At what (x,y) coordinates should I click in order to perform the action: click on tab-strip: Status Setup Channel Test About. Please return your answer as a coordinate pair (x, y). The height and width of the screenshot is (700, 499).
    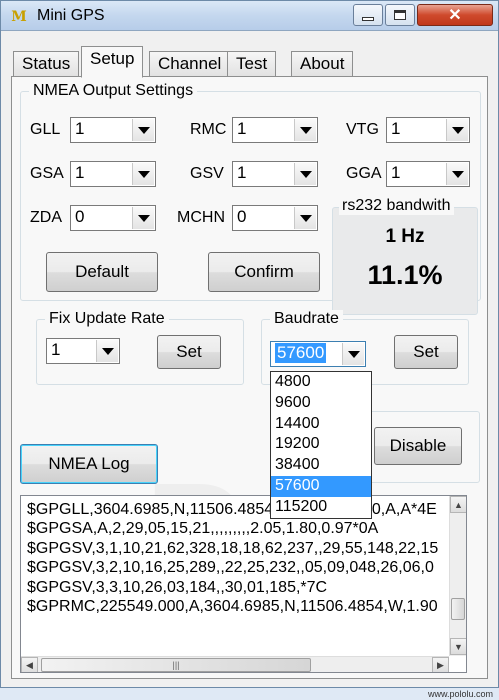
    Looking at the image, I should click on (249, 61).